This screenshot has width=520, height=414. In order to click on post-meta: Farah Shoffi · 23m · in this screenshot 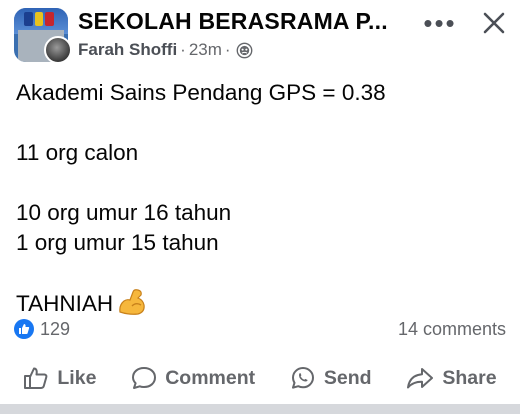, I will do `click(165, 50)`.